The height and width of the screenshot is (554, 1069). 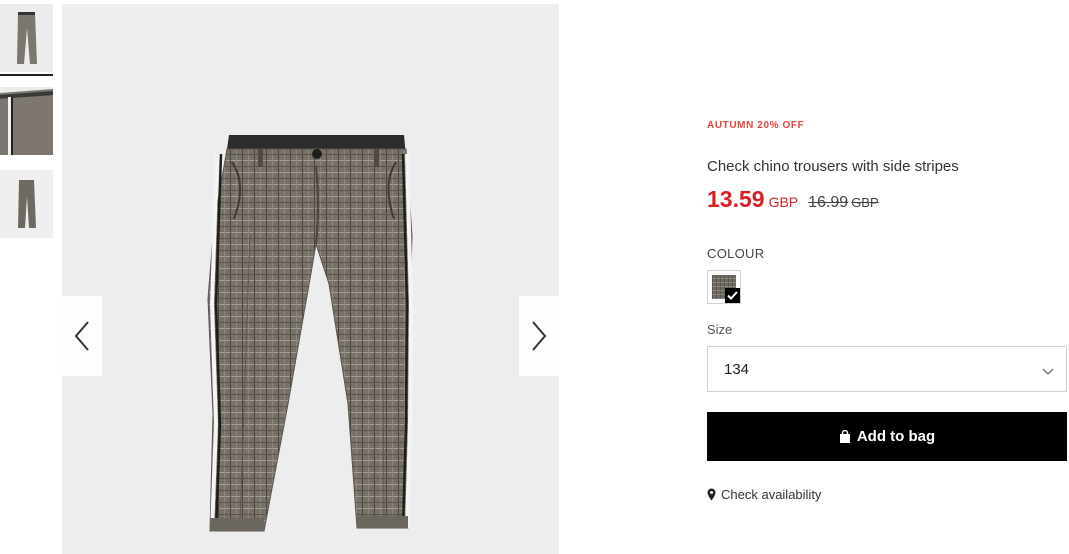 I want to click on trousers-back-thumbnail-image, so click(x=26, y=204).